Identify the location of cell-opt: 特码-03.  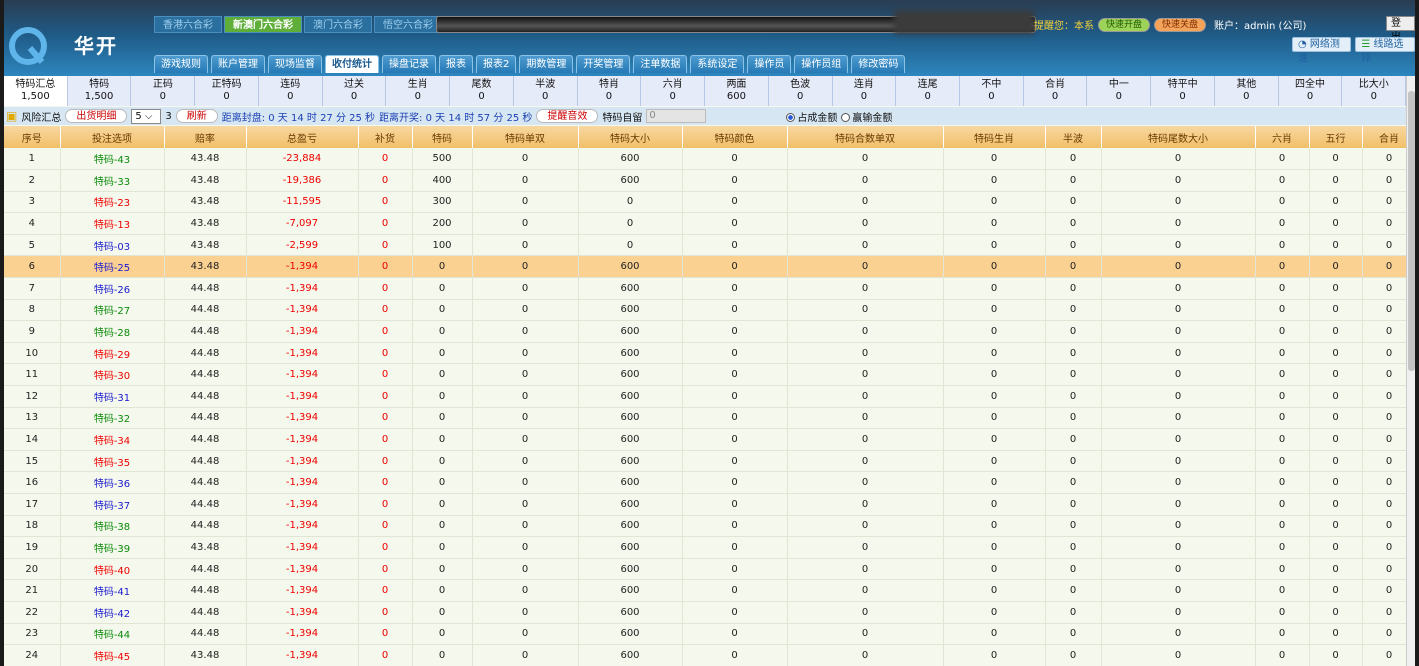
(112, 245).